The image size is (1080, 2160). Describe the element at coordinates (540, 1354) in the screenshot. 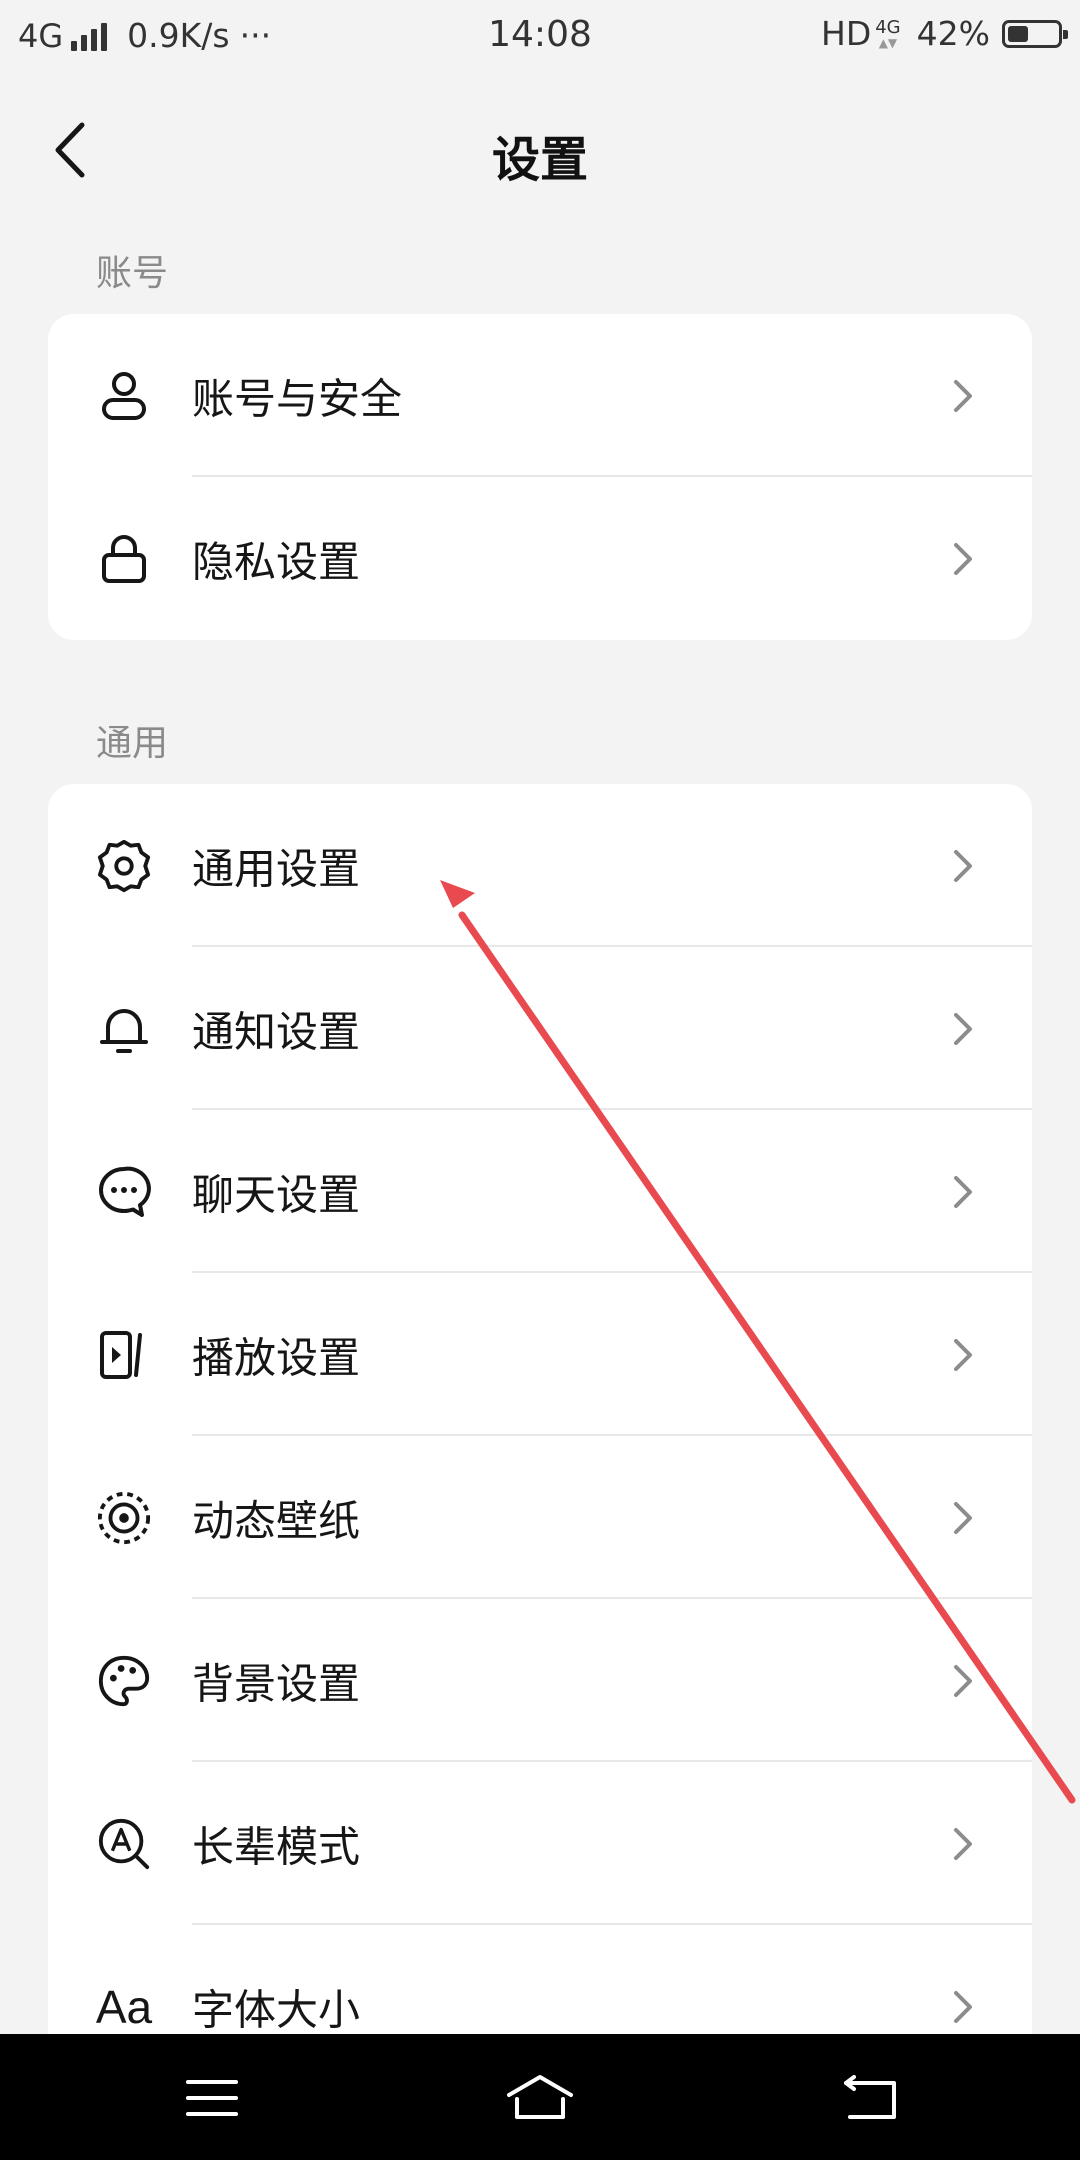

I see `row-playback-settings: 播放设置` at that location.